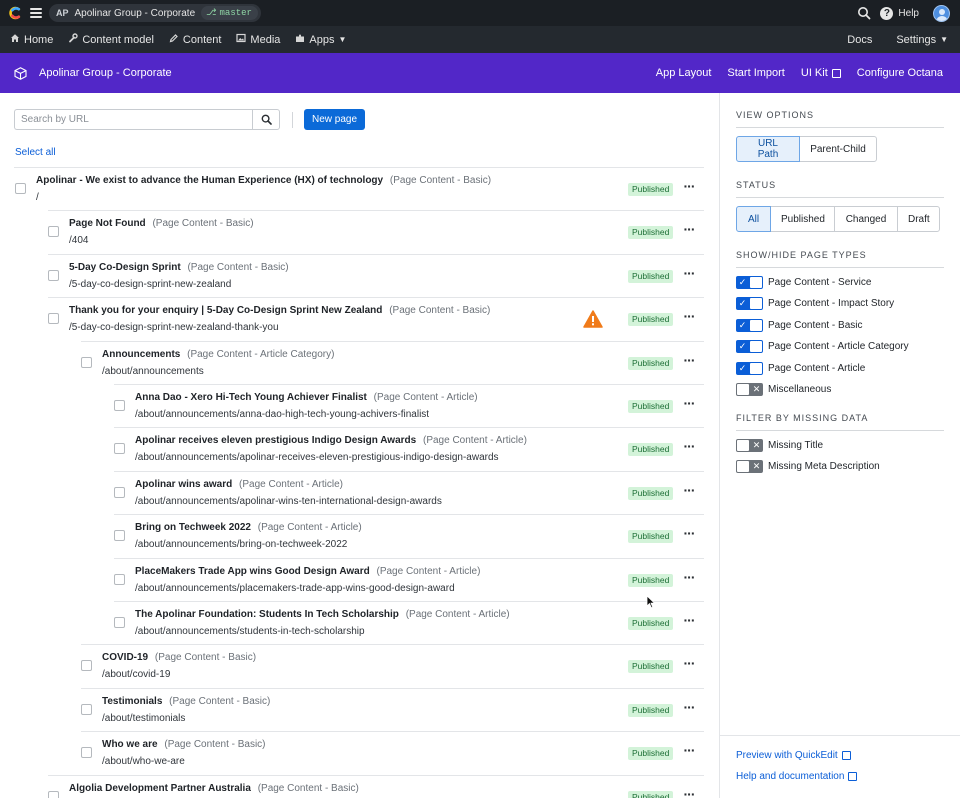 The height and width of the screenshot is (798, 960). I want to click on toggle-row: ✓ Page Content - Basic, so click(799, 325).